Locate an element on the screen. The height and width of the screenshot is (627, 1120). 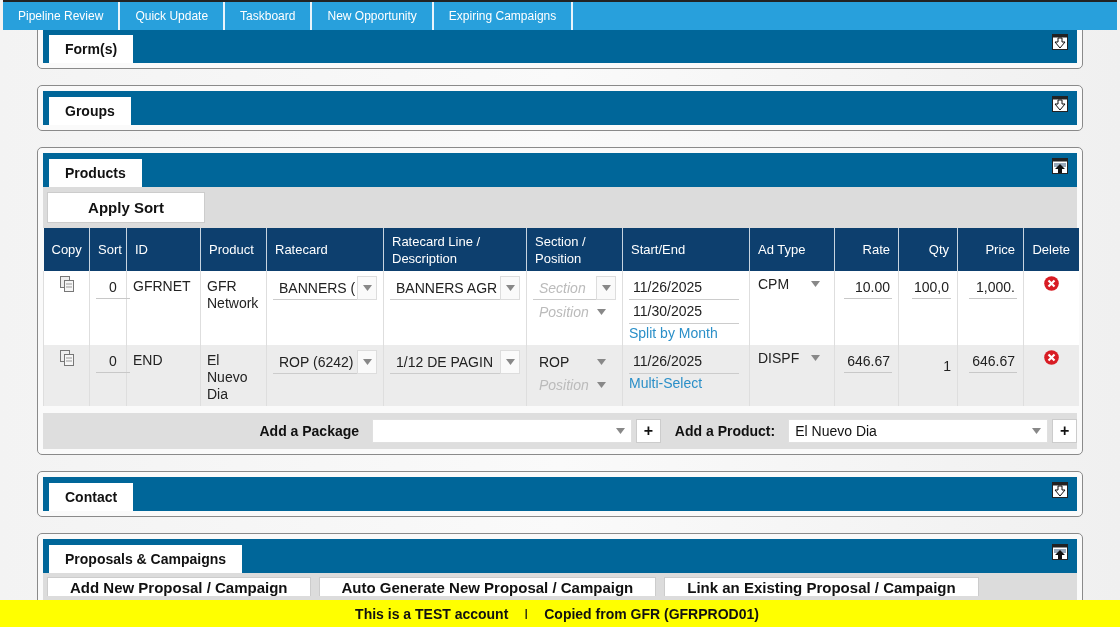
product-select: El Nuevo Dia is located at coordinates (918, 431).